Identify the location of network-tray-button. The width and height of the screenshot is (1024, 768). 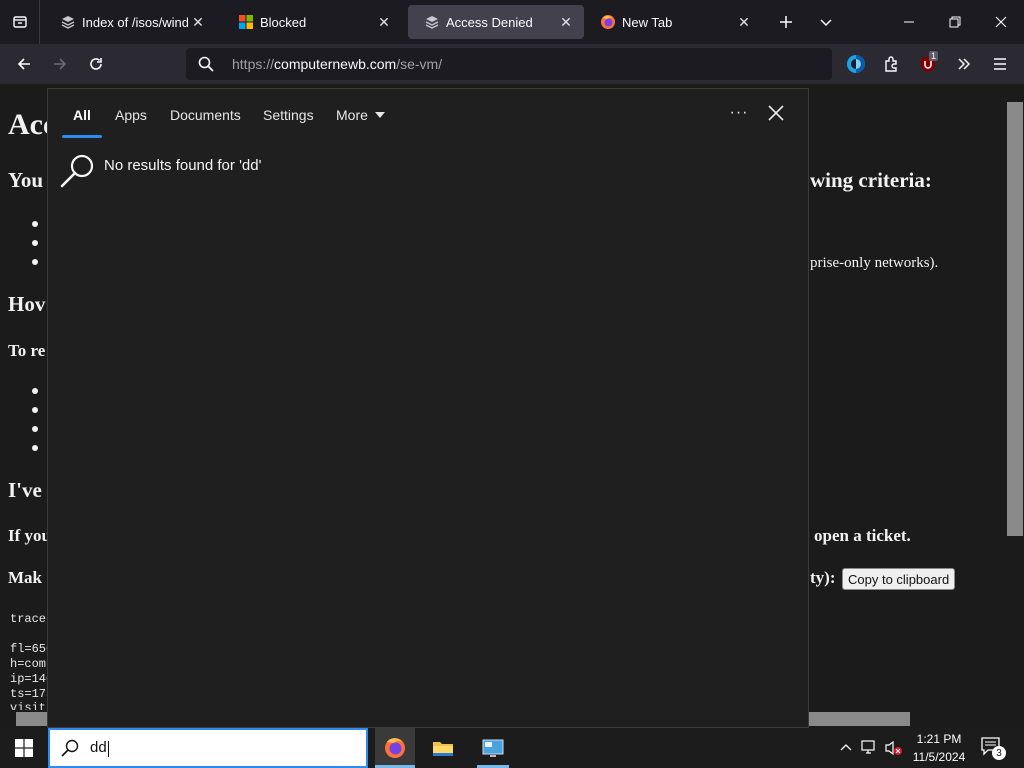
(870, 748).